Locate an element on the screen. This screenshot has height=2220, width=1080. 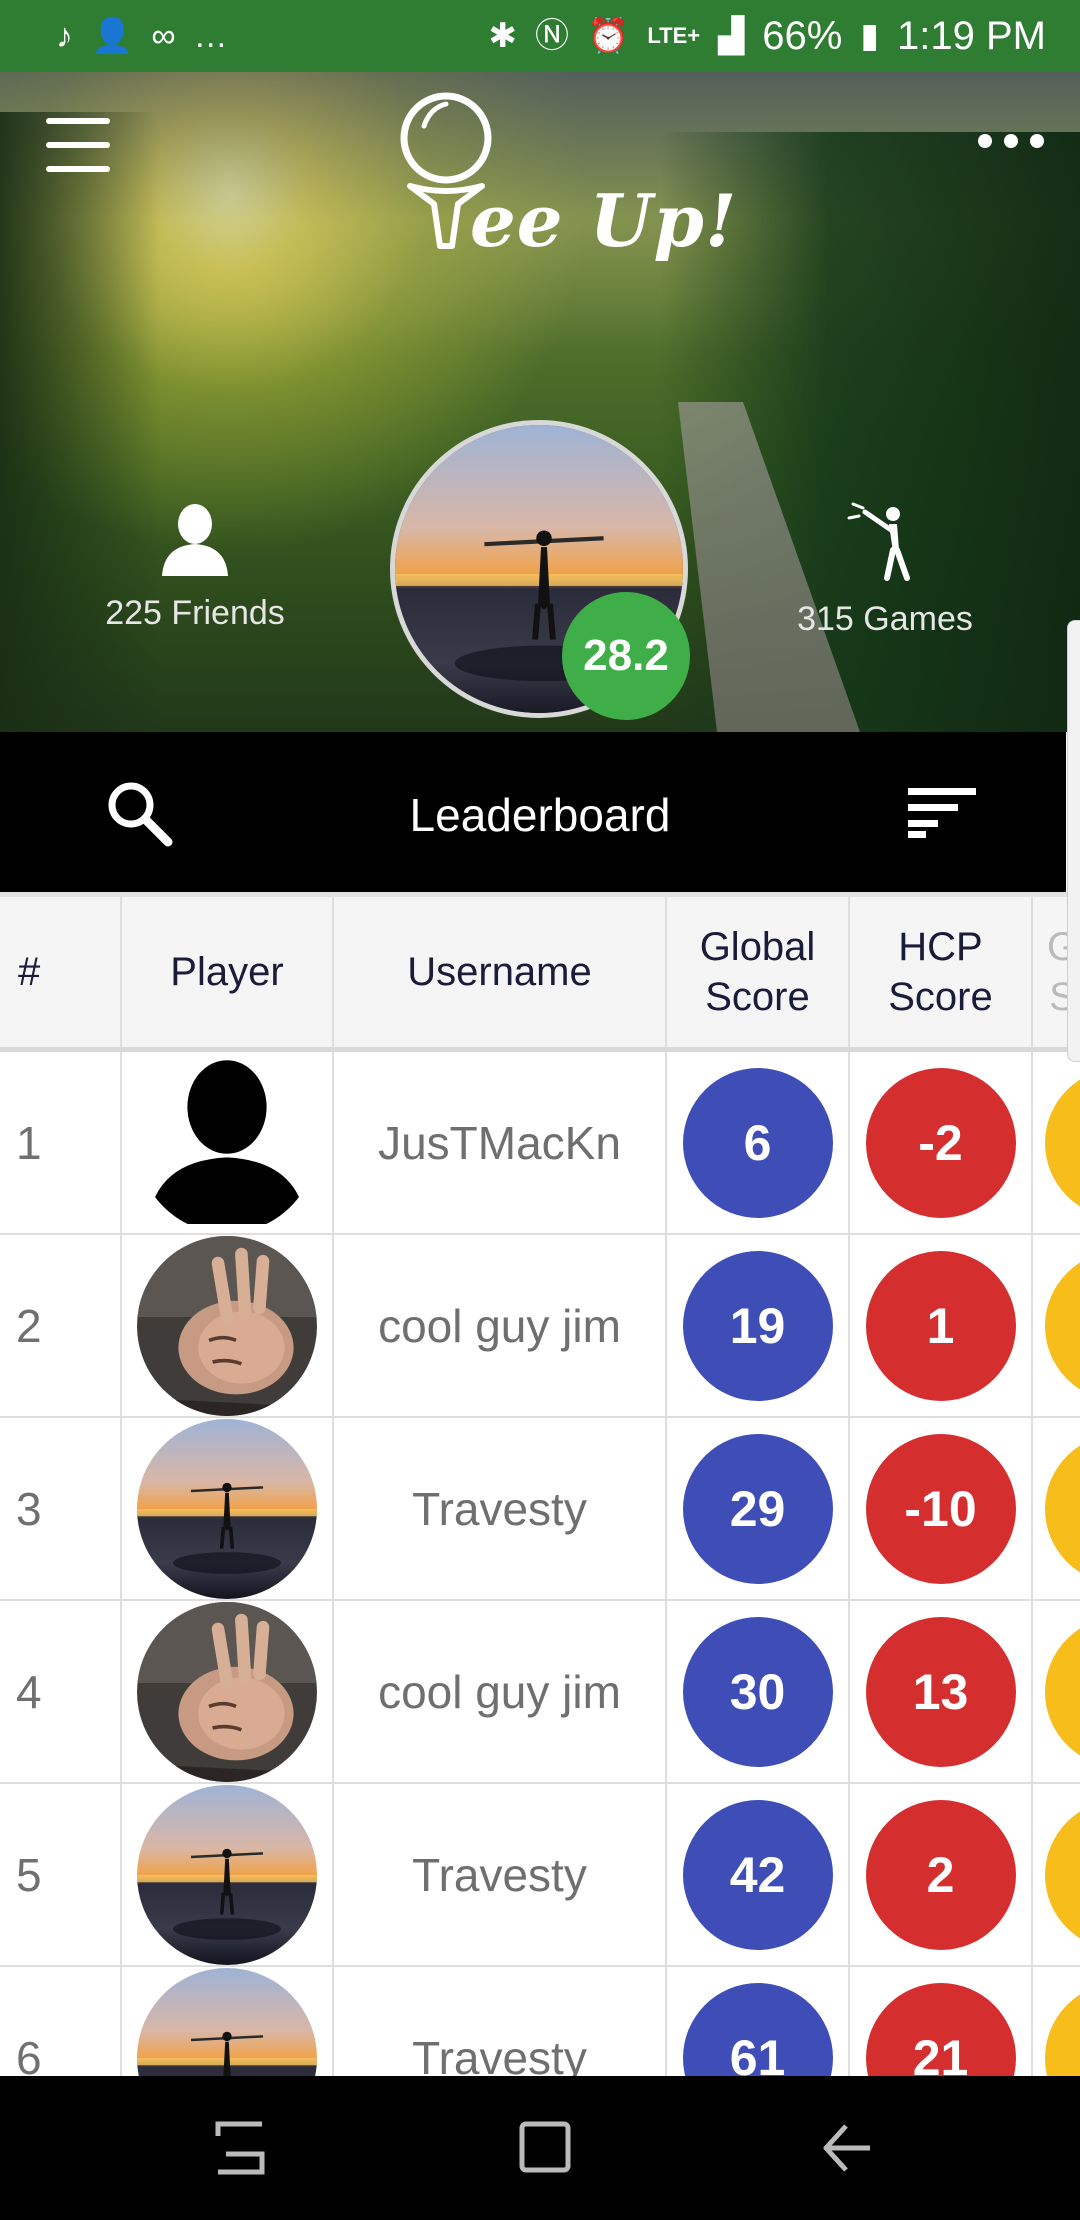
hcp-score-cell: 2 is located at coordinates (941, 1874).